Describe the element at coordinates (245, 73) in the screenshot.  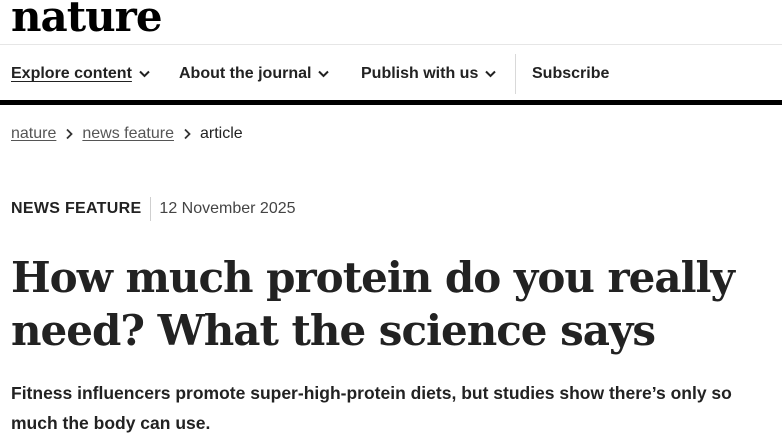
I see `nav-about-journal-label: About the journal` at that location.